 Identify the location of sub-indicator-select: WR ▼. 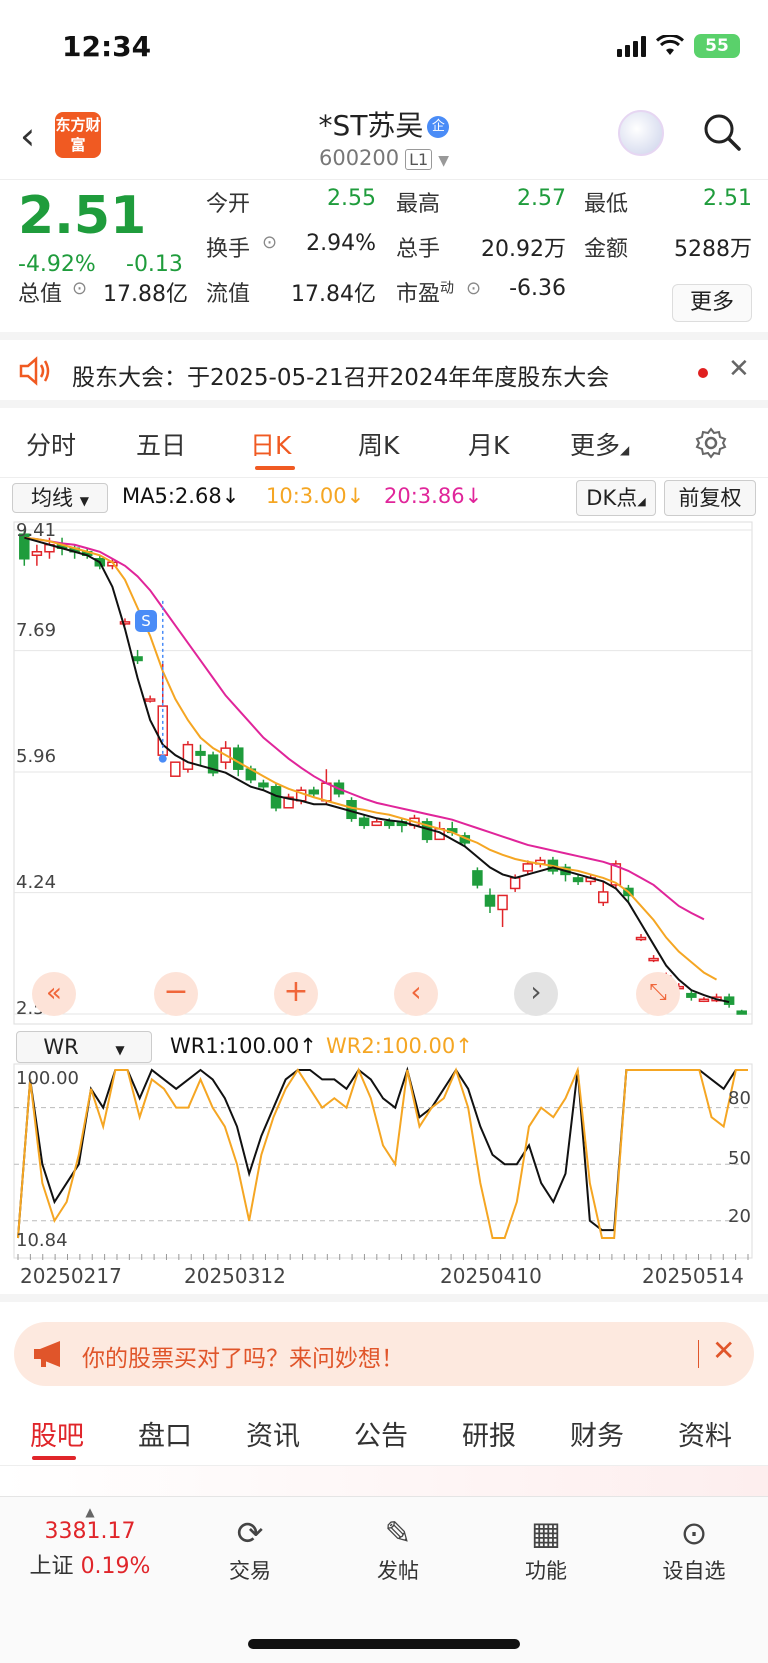
(84, 1047).